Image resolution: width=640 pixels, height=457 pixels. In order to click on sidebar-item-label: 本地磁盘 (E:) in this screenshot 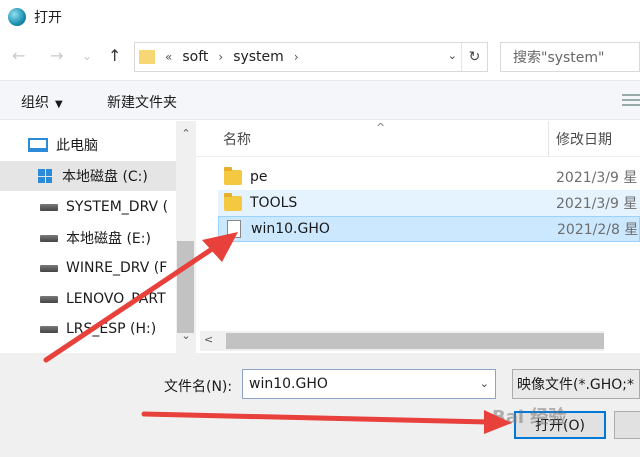, I will do `click(108, 239)`.